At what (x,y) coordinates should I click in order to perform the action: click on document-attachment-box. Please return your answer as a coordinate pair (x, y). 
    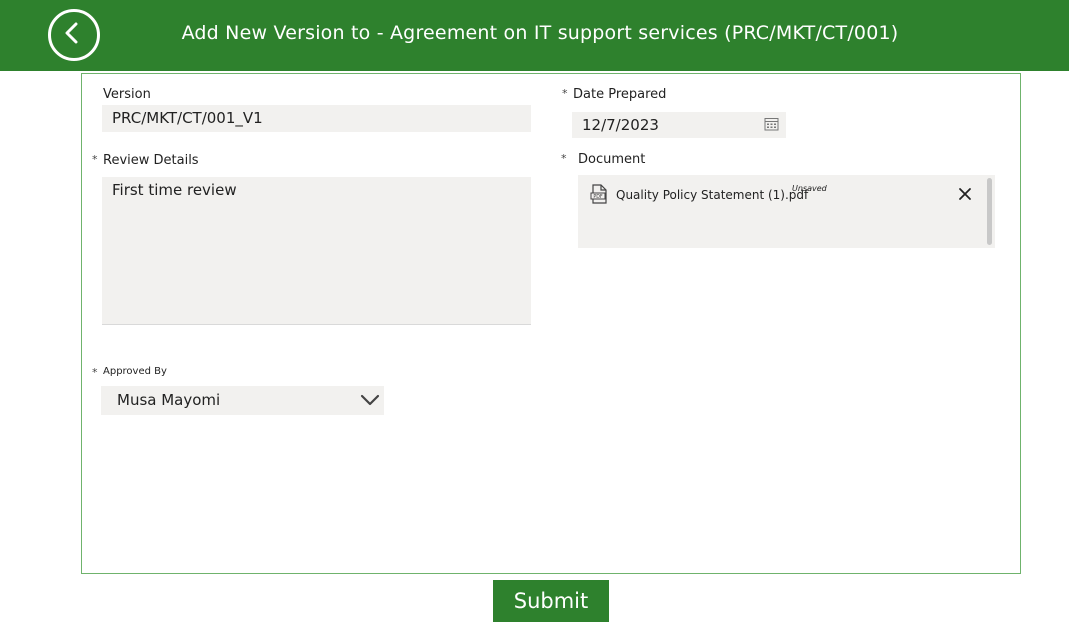
    Looking at the image, I should click on (786, 211).